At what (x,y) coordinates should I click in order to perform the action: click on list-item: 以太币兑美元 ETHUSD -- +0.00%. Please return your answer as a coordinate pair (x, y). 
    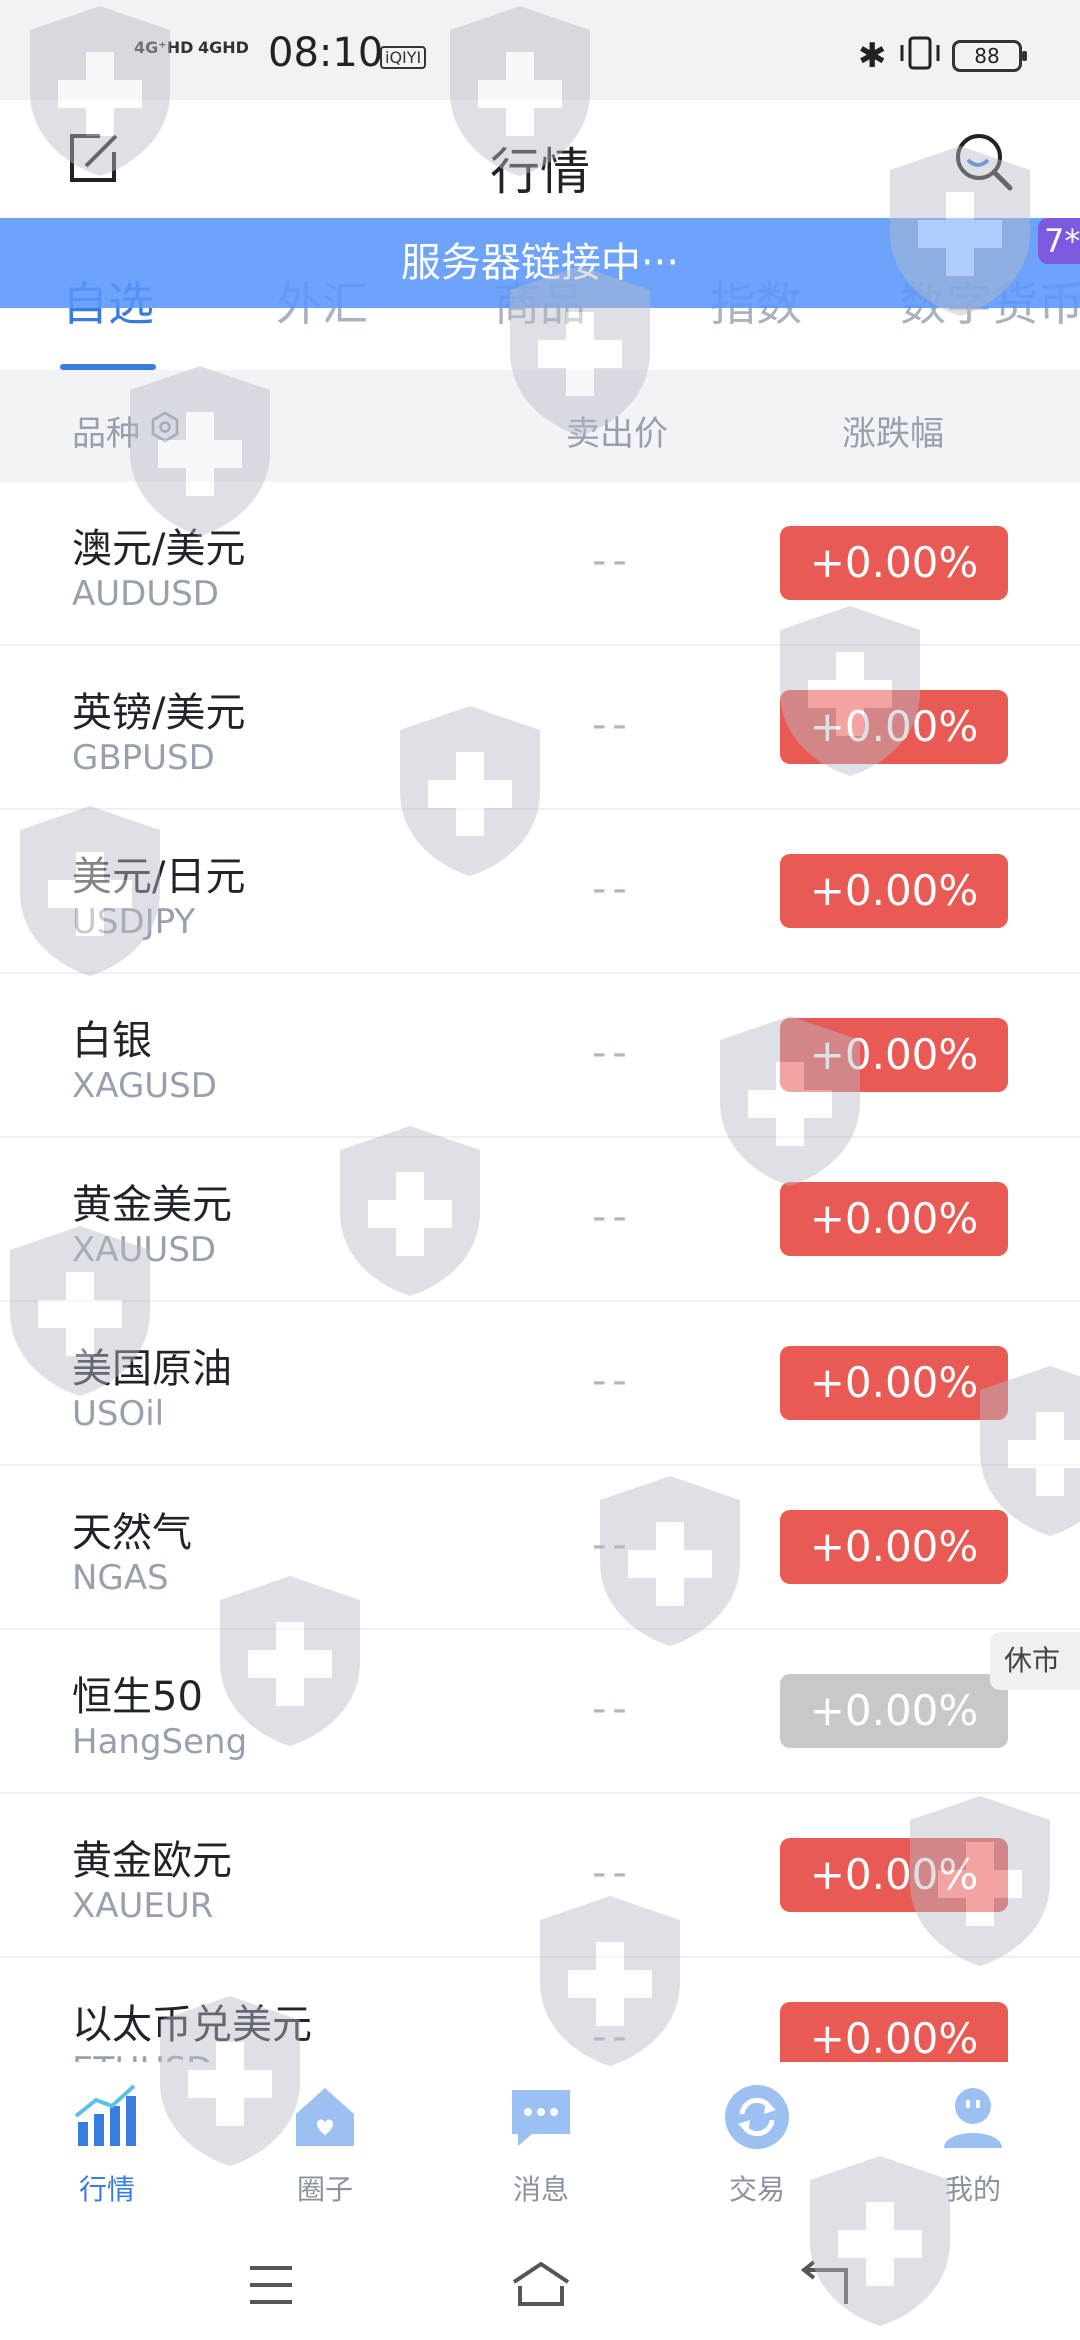
    Looking at the image, I should click on (540, 2010).